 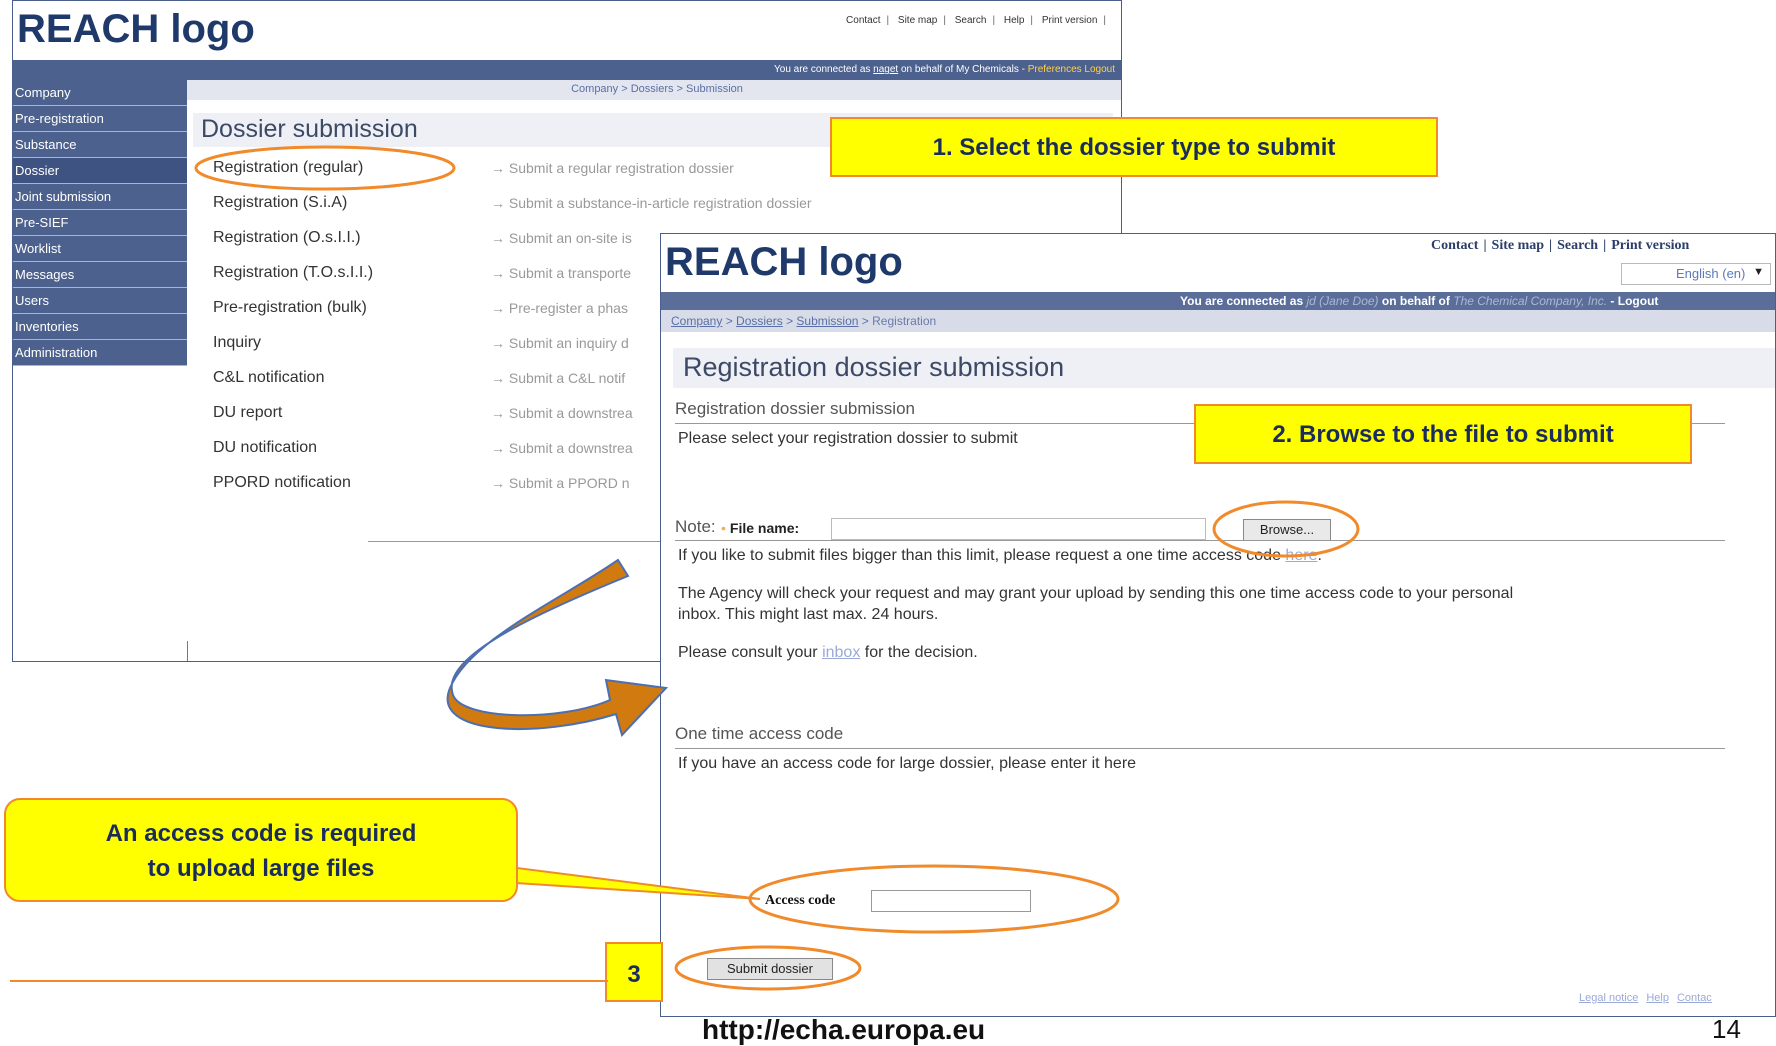 What do you see at coordinates (844, 1029) in the screenshot?
I see `footer-url: http://echa.europa.eu` at bounding box center [844, 1029].